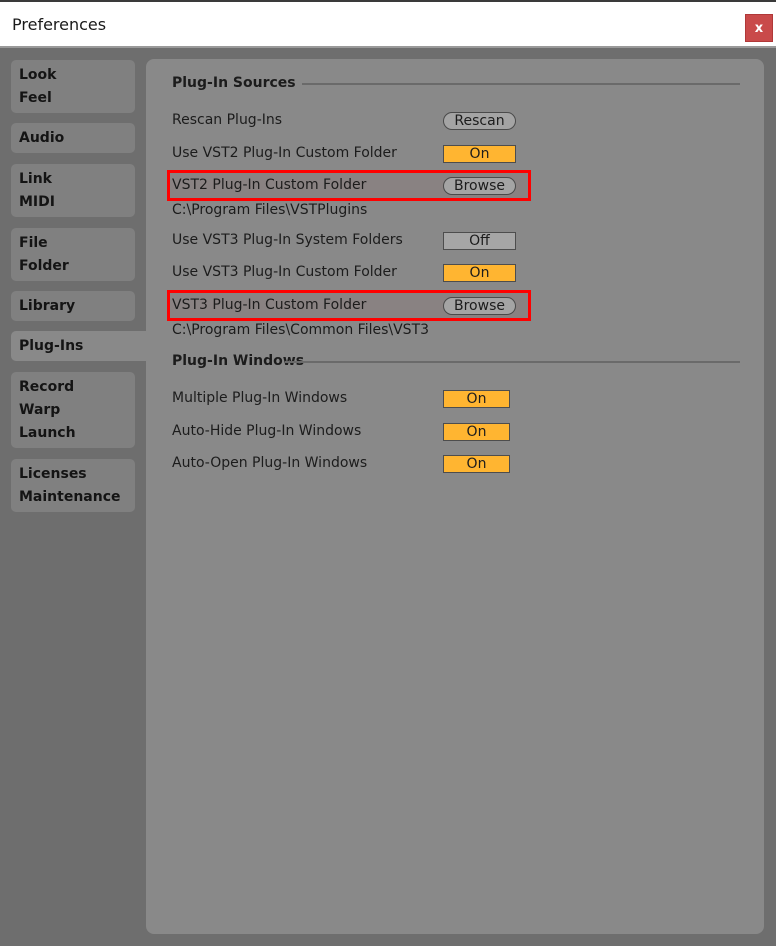 The image size is (776, 946). What do you see at coordinates (284, 272) in the screenshot?
I see `vst3-custom-folder-toggle-label: Use VST3 Plug-In Custom Folder` at bounding box center [284, 272].